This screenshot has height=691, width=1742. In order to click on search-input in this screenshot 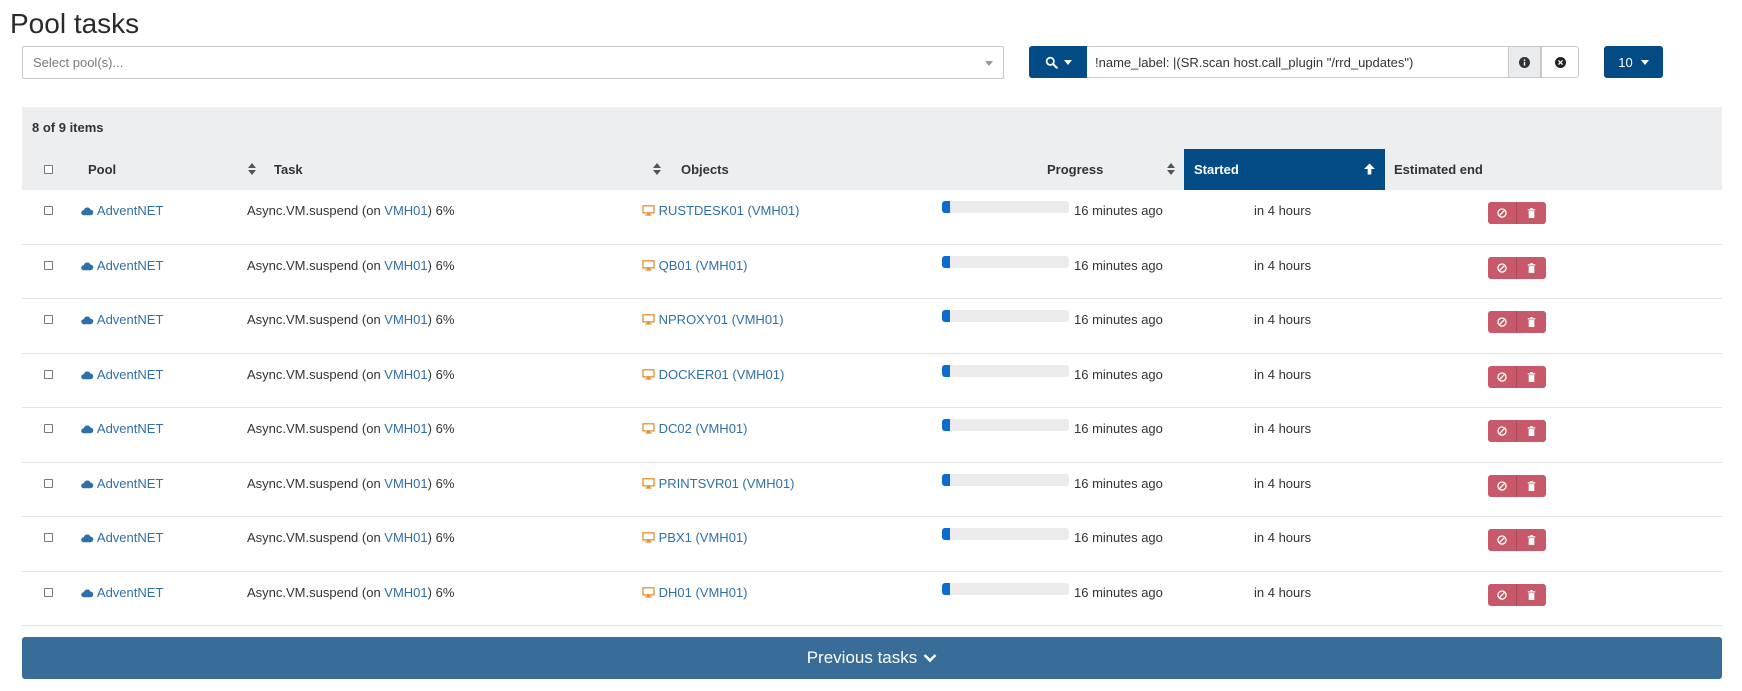, I will do `click(1298, 62)`.